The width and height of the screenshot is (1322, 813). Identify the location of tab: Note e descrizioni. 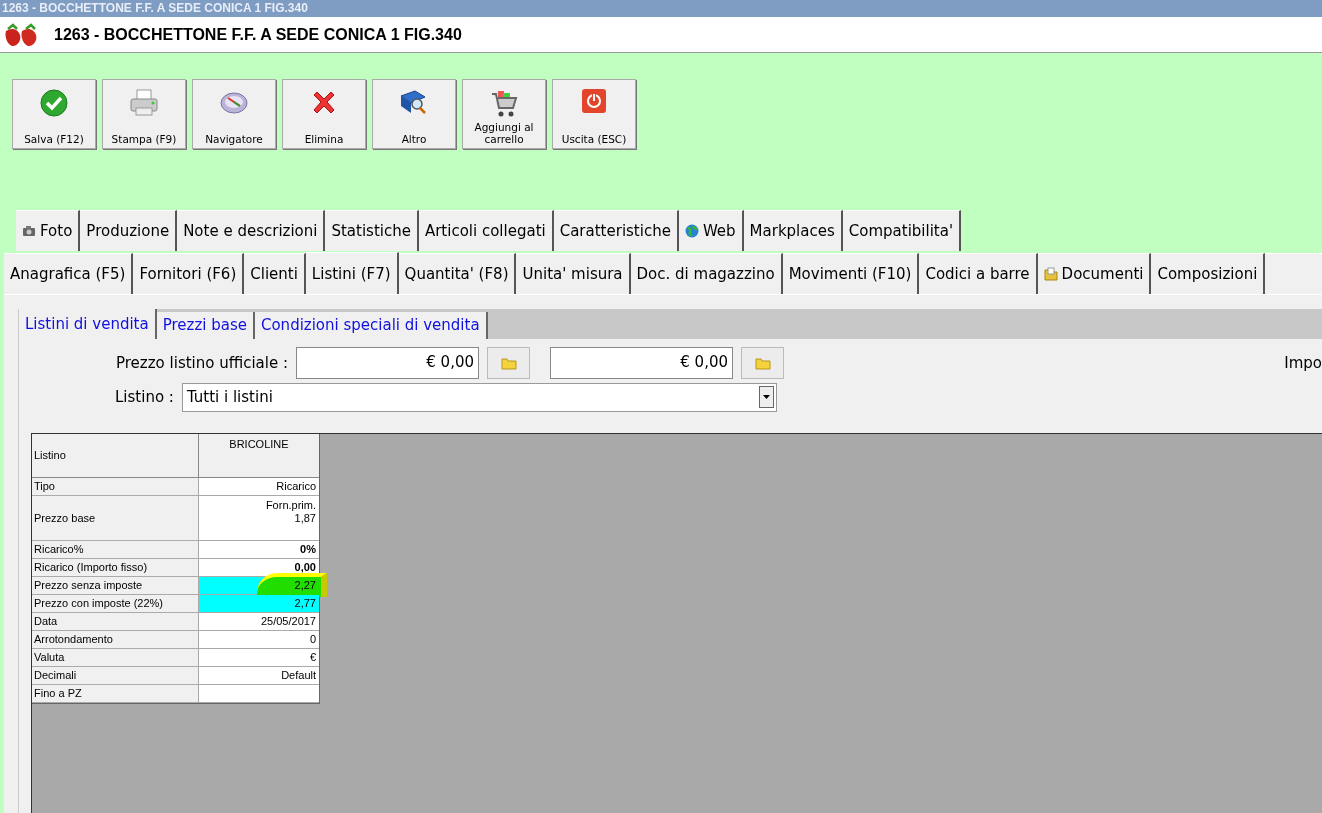
(251, 230).